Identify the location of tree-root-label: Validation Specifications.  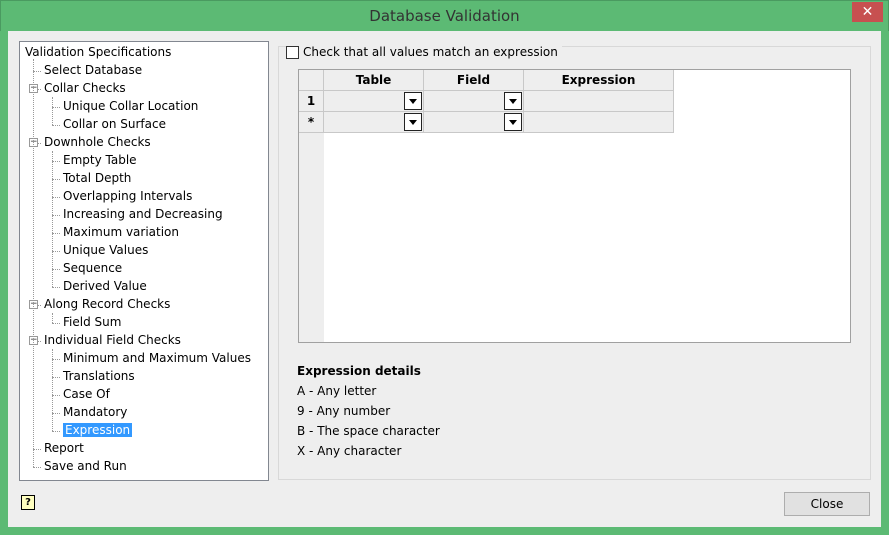
(98, 52).